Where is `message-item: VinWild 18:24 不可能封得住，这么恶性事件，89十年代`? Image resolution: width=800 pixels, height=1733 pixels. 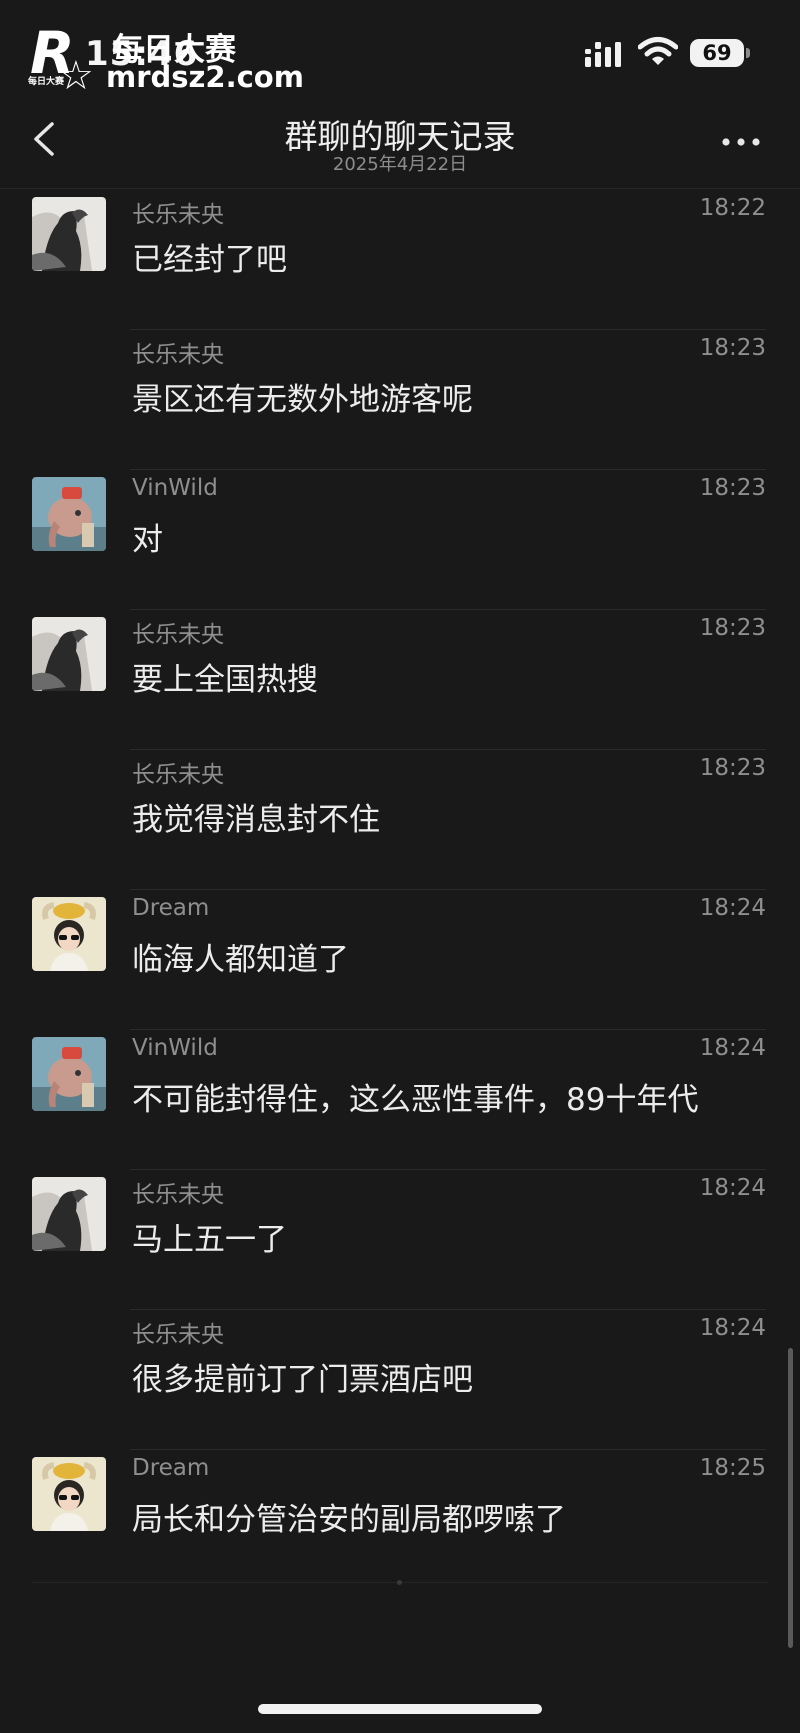 message-item: VinWild 18:24 不可能封得住，这么恶性事件，89十年代 is located at coordinates (400, 1100).